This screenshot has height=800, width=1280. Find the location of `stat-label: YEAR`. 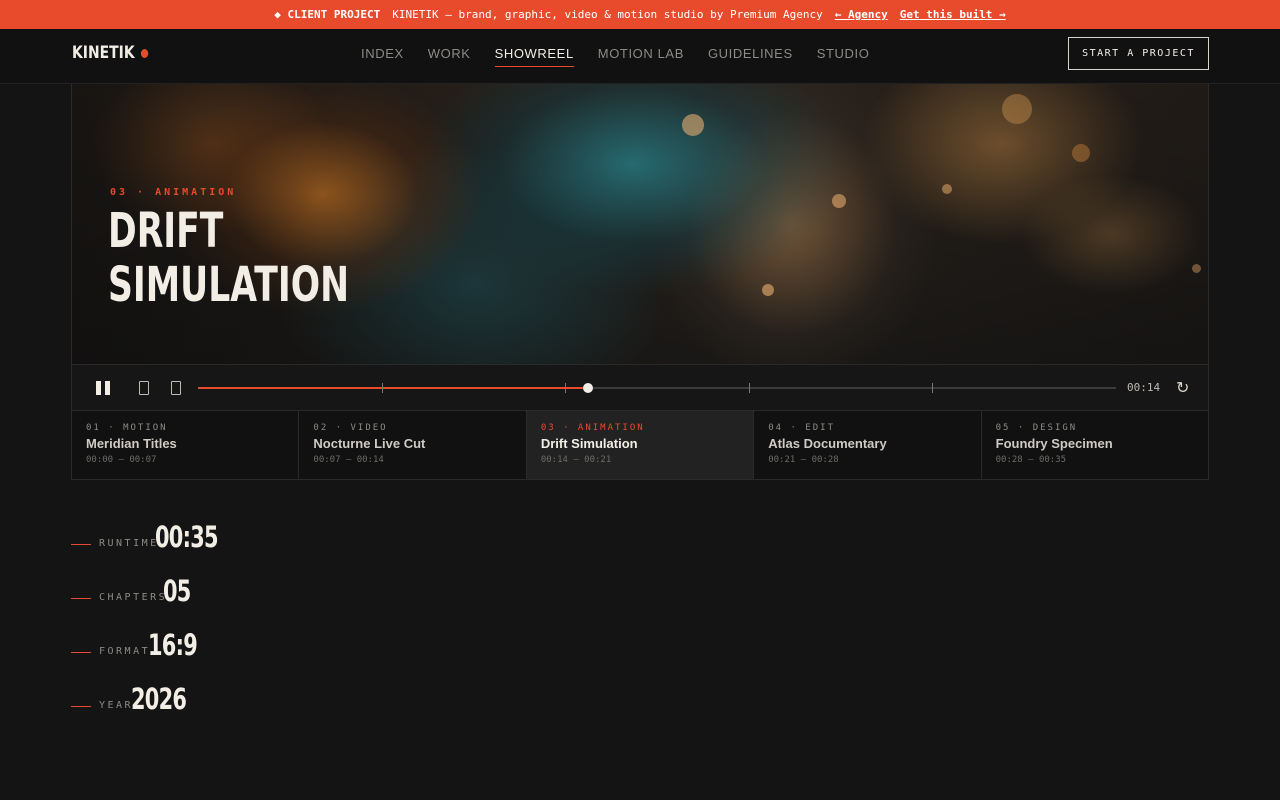

stat-label: YEAR is located at coordinates (116, 705).